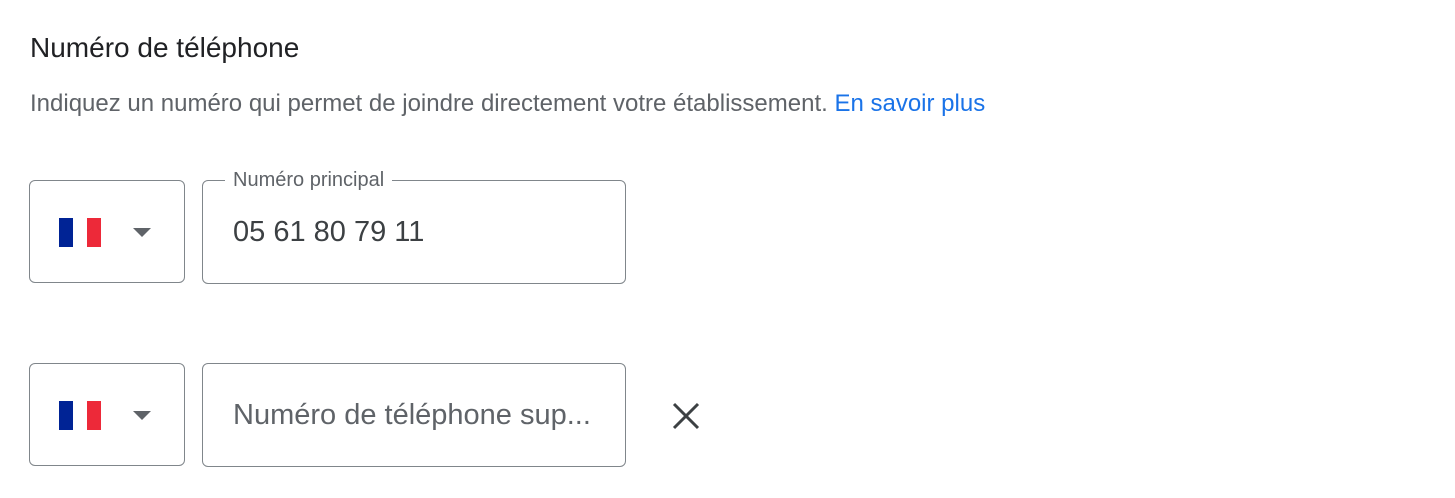 This screenshot has width=1455, height=498. Describe the element at coordinates (107, 414) in the screenshot. I see `additional-country-select` at that location.